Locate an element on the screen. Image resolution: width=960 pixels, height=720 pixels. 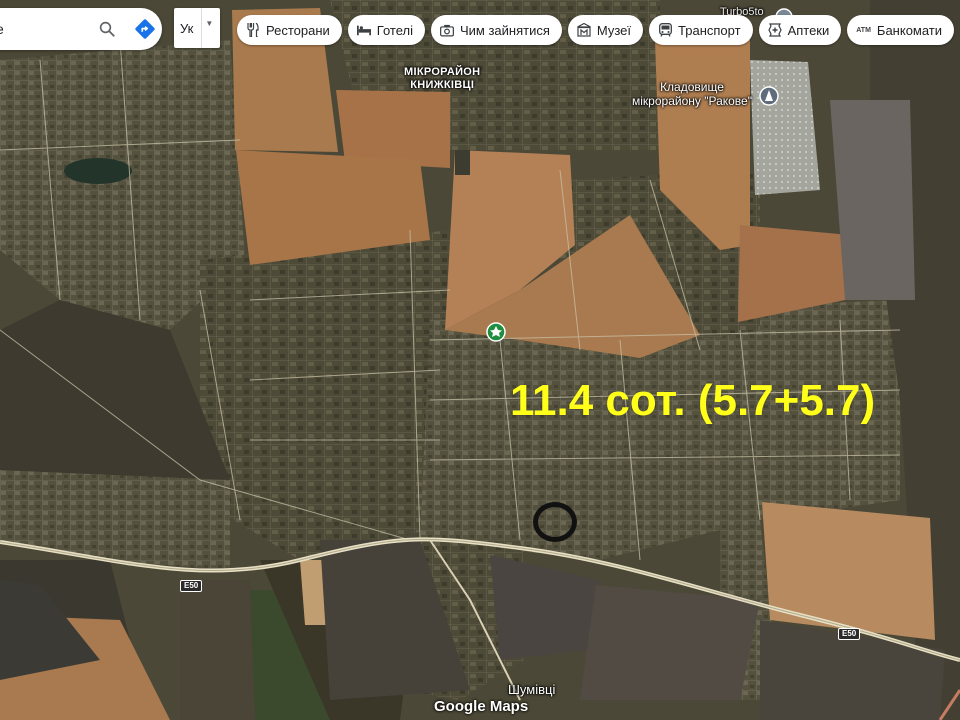
district-label: МІКРОРАЙОН КНИЖКІВЦІ is located at coordinates (442, 79).